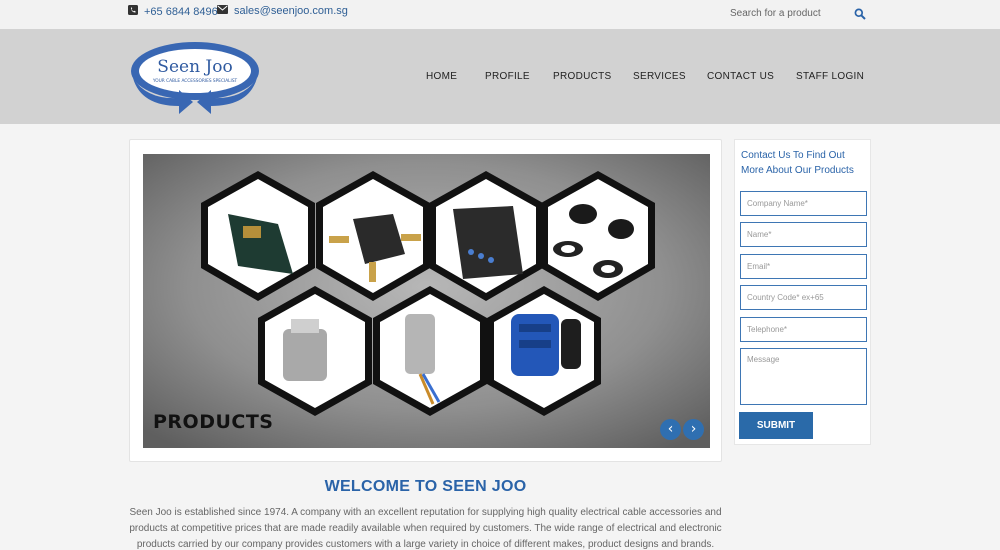  Describe the element at coordinates (803, 203) in the screenshot. I see `company-name-field` at that location.